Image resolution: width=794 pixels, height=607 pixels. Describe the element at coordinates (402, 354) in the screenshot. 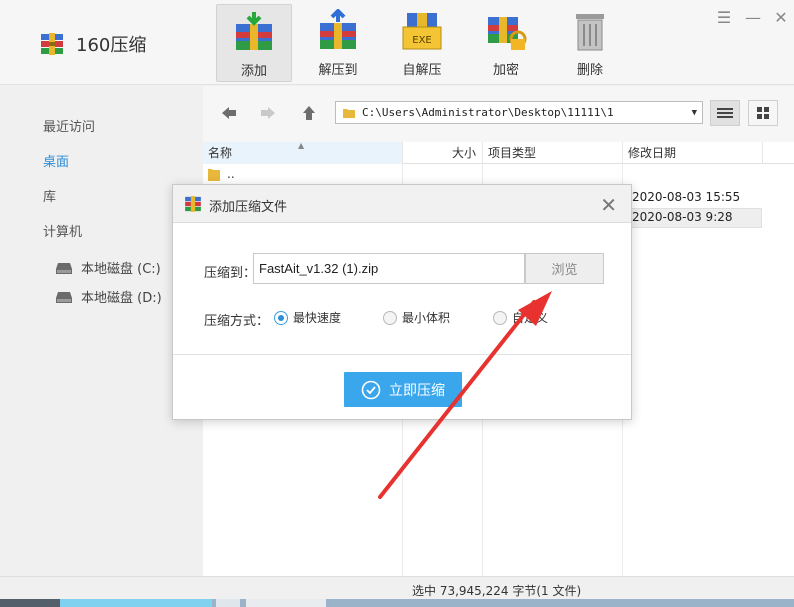

I see `divider` at that location.